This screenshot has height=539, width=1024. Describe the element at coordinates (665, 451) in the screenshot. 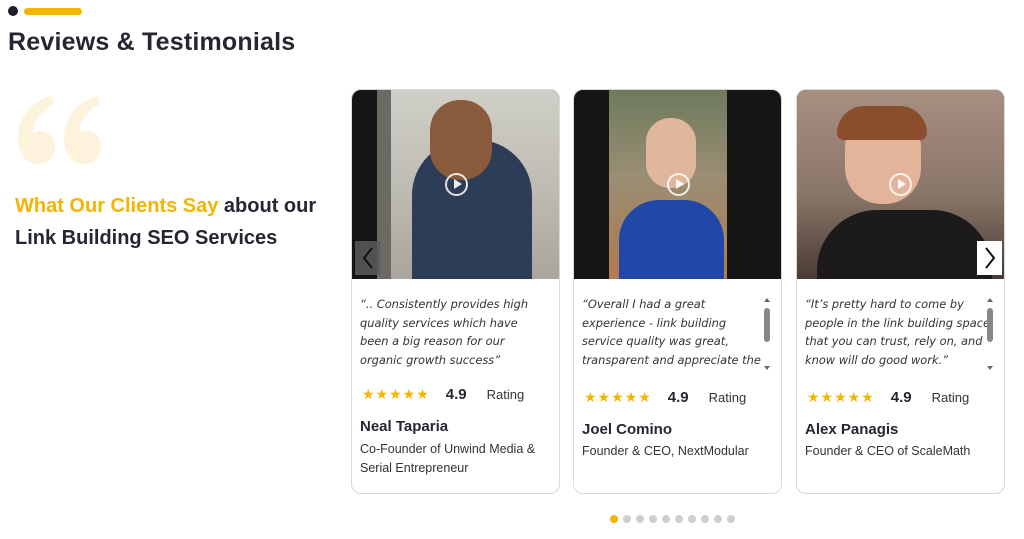

I see `client-role: Founder & CEO, NextModular` at that location.